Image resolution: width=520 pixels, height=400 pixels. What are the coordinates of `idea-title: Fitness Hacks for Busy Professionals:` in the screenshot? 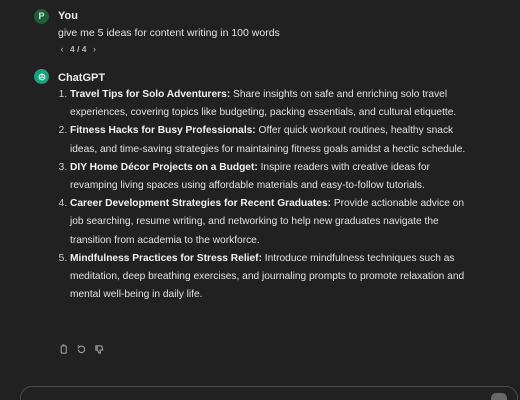 It's located at (163, 131).